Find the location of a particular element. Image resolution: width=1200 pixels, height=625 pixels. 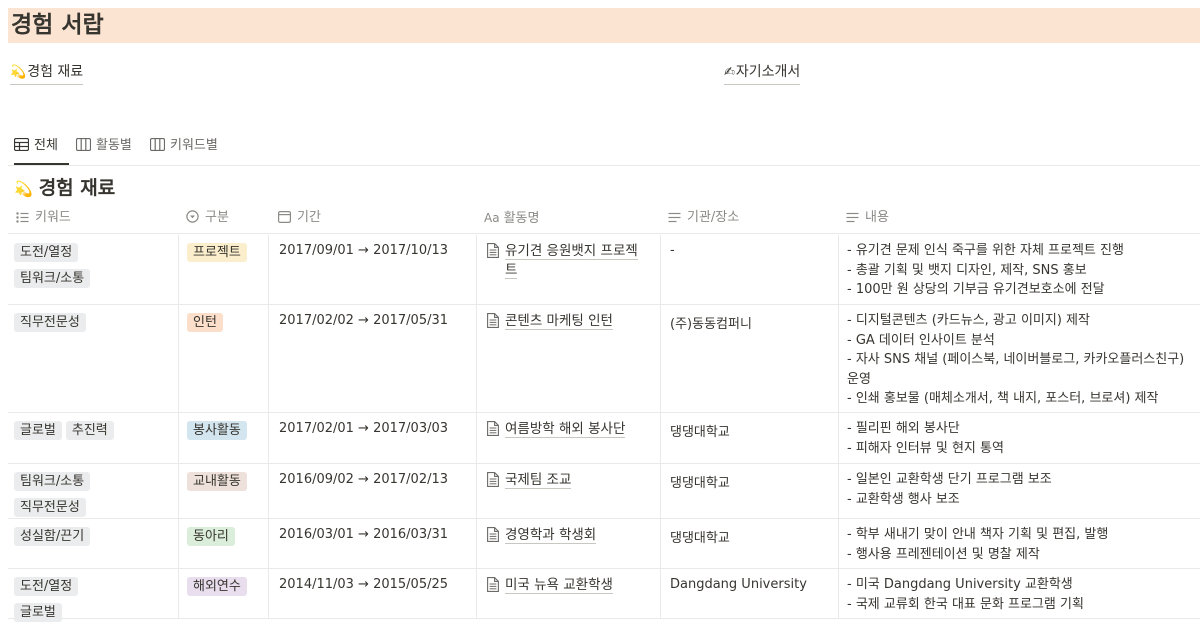

column-header-keywords: 키워드 is located at coordinates (43, 219).